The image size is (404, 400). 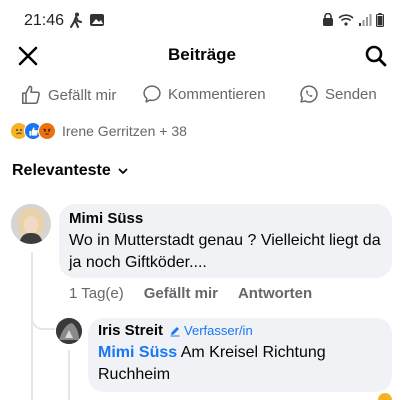 What do you see at coordinates (87, 20) in the screenshot?
I see `status-left-icons` at bounding box center [87, 20].